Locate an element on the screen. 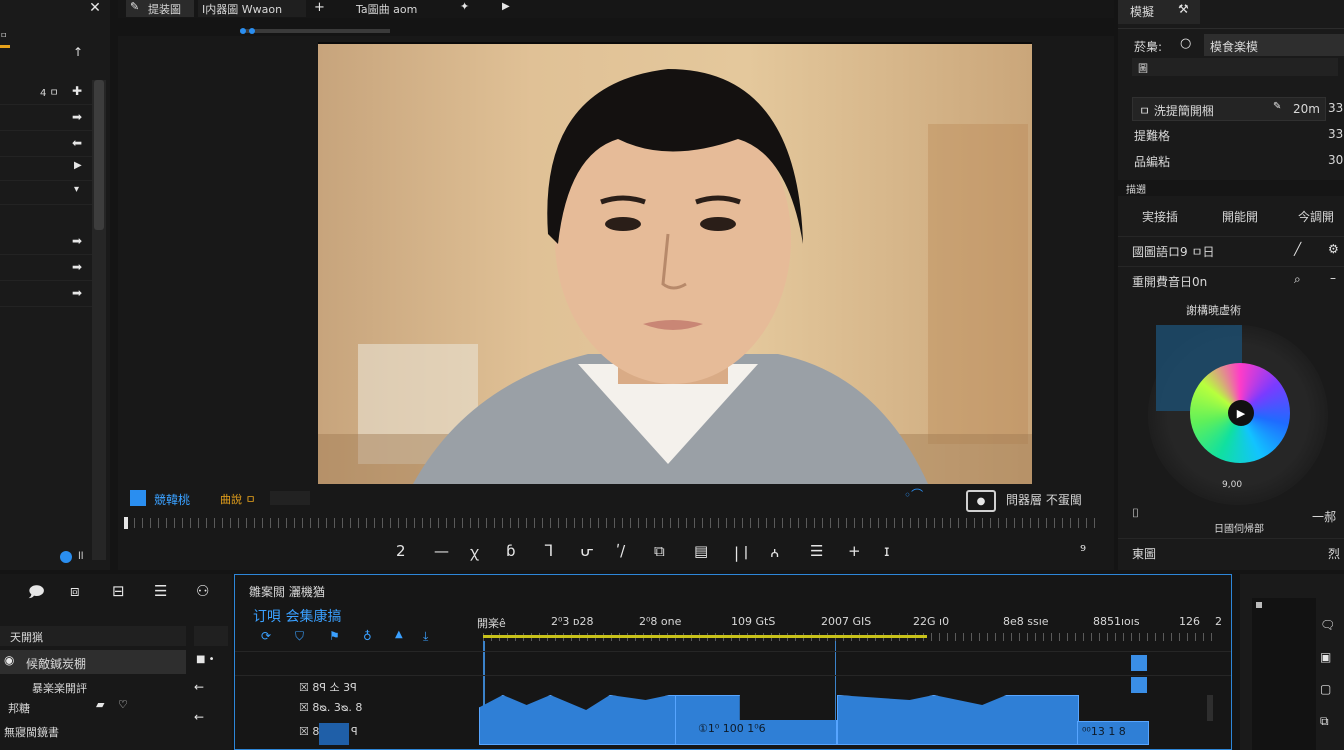 The image size is (1344, 750). tab-3: Ta圖曲 aom is located at coordinates (397, 8).